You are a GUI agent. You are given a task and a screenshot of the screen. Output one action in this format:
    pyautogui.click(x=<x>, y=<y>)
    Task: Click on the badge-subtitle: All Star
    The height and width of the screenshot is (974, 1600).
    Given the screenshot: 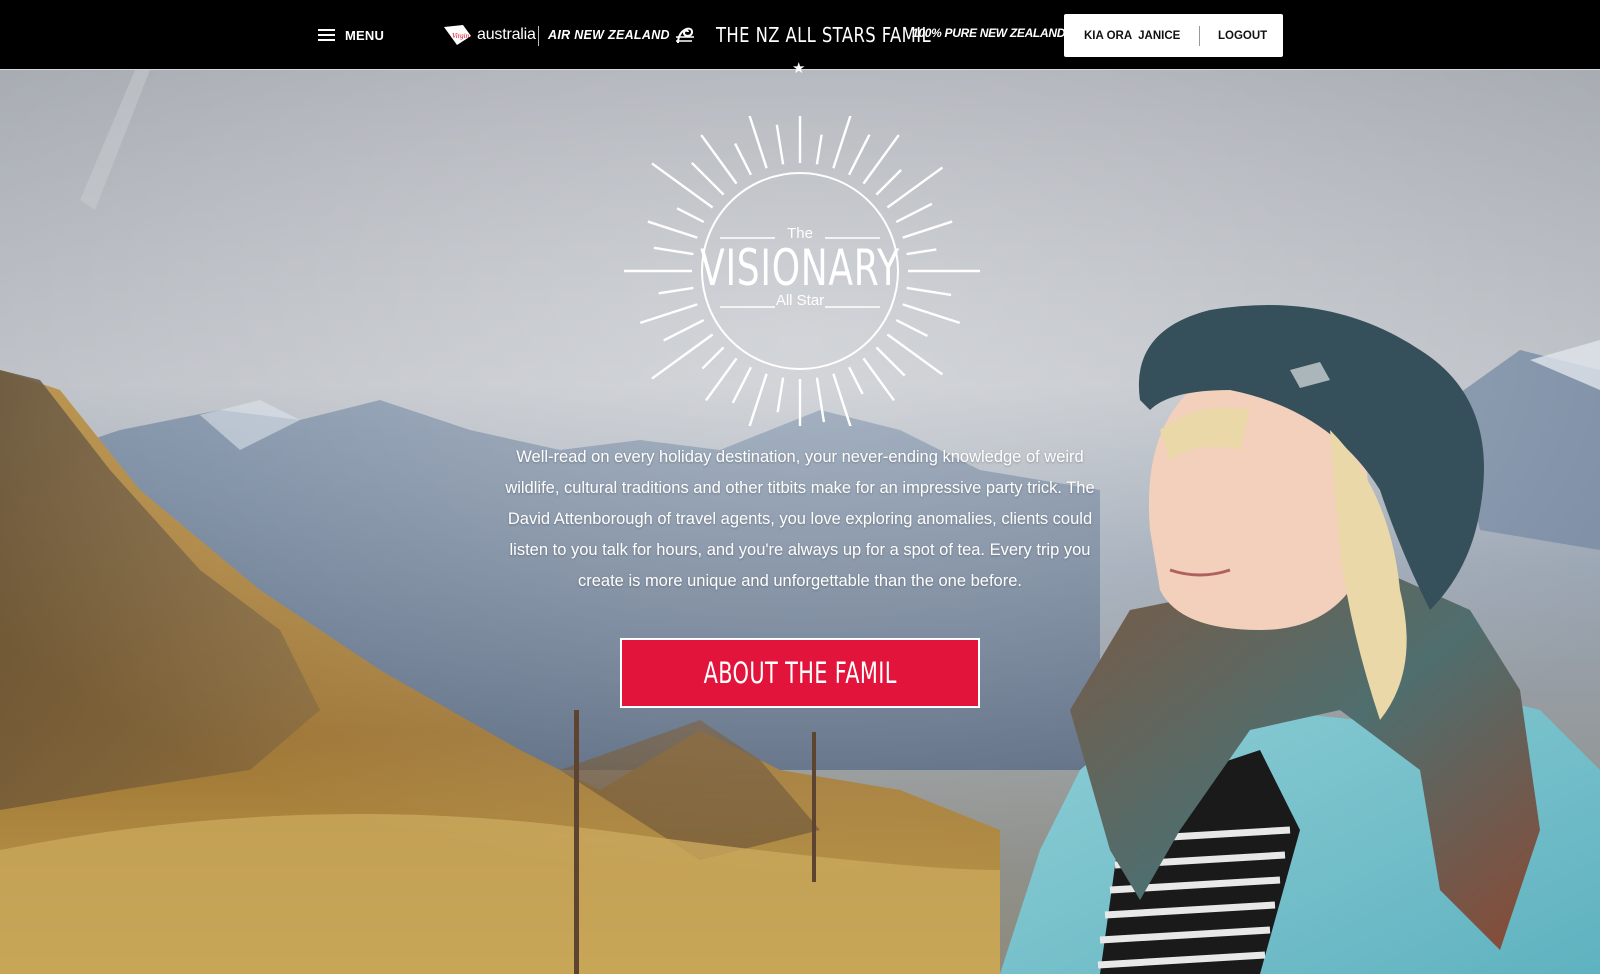 What is the action you would take?
    pyautogui.click(x=800, y=300)
    